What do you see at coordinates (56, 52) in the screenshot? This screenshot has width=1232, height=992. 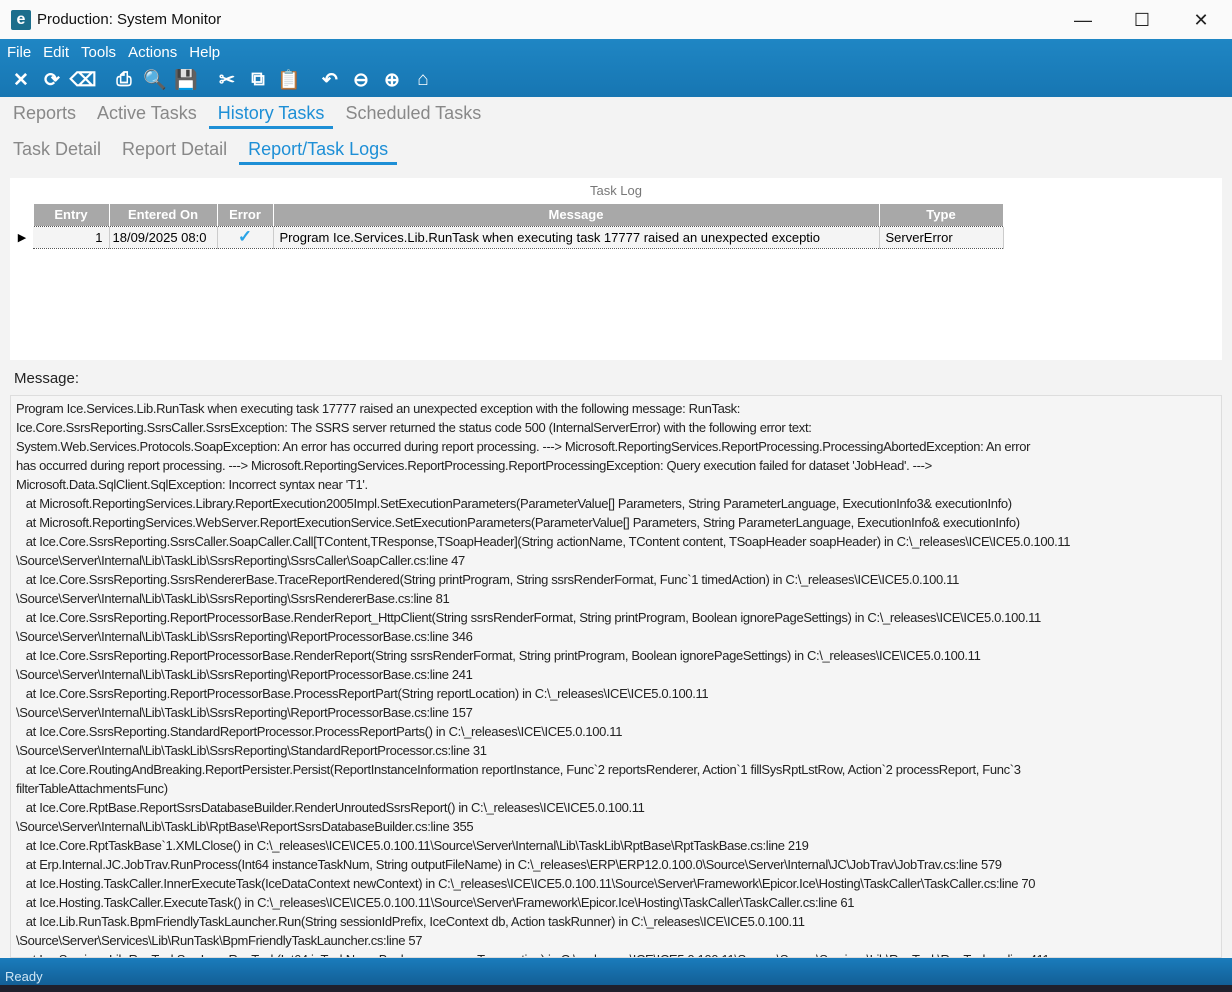 I see `menu-edit: Edit` at bounding box center [56, 52].